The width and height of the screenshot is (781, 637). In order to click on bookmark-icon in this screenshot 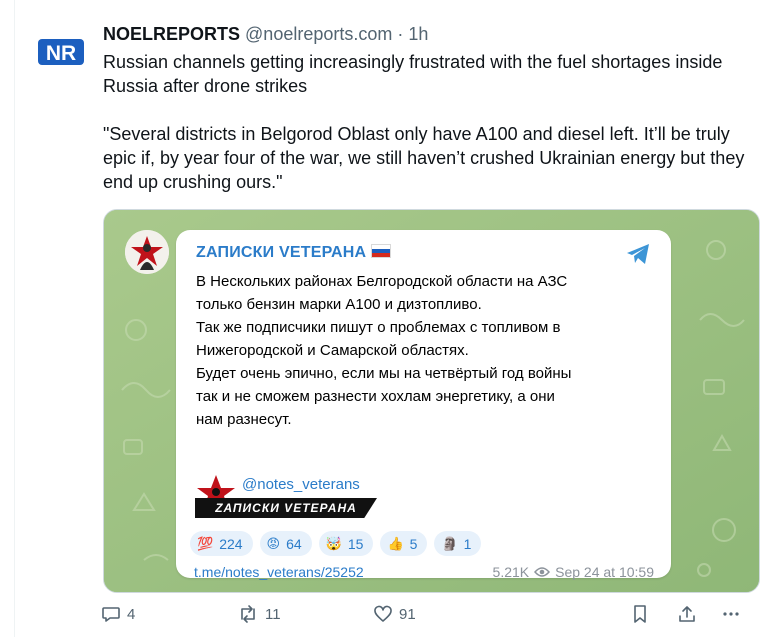, I will do `click(640, 614)`.